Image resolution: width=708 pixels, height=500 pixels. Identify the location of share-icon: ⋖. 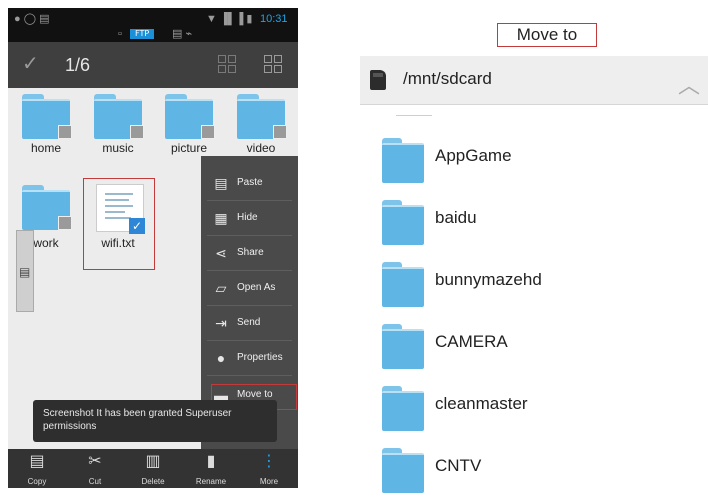
(221, 253).